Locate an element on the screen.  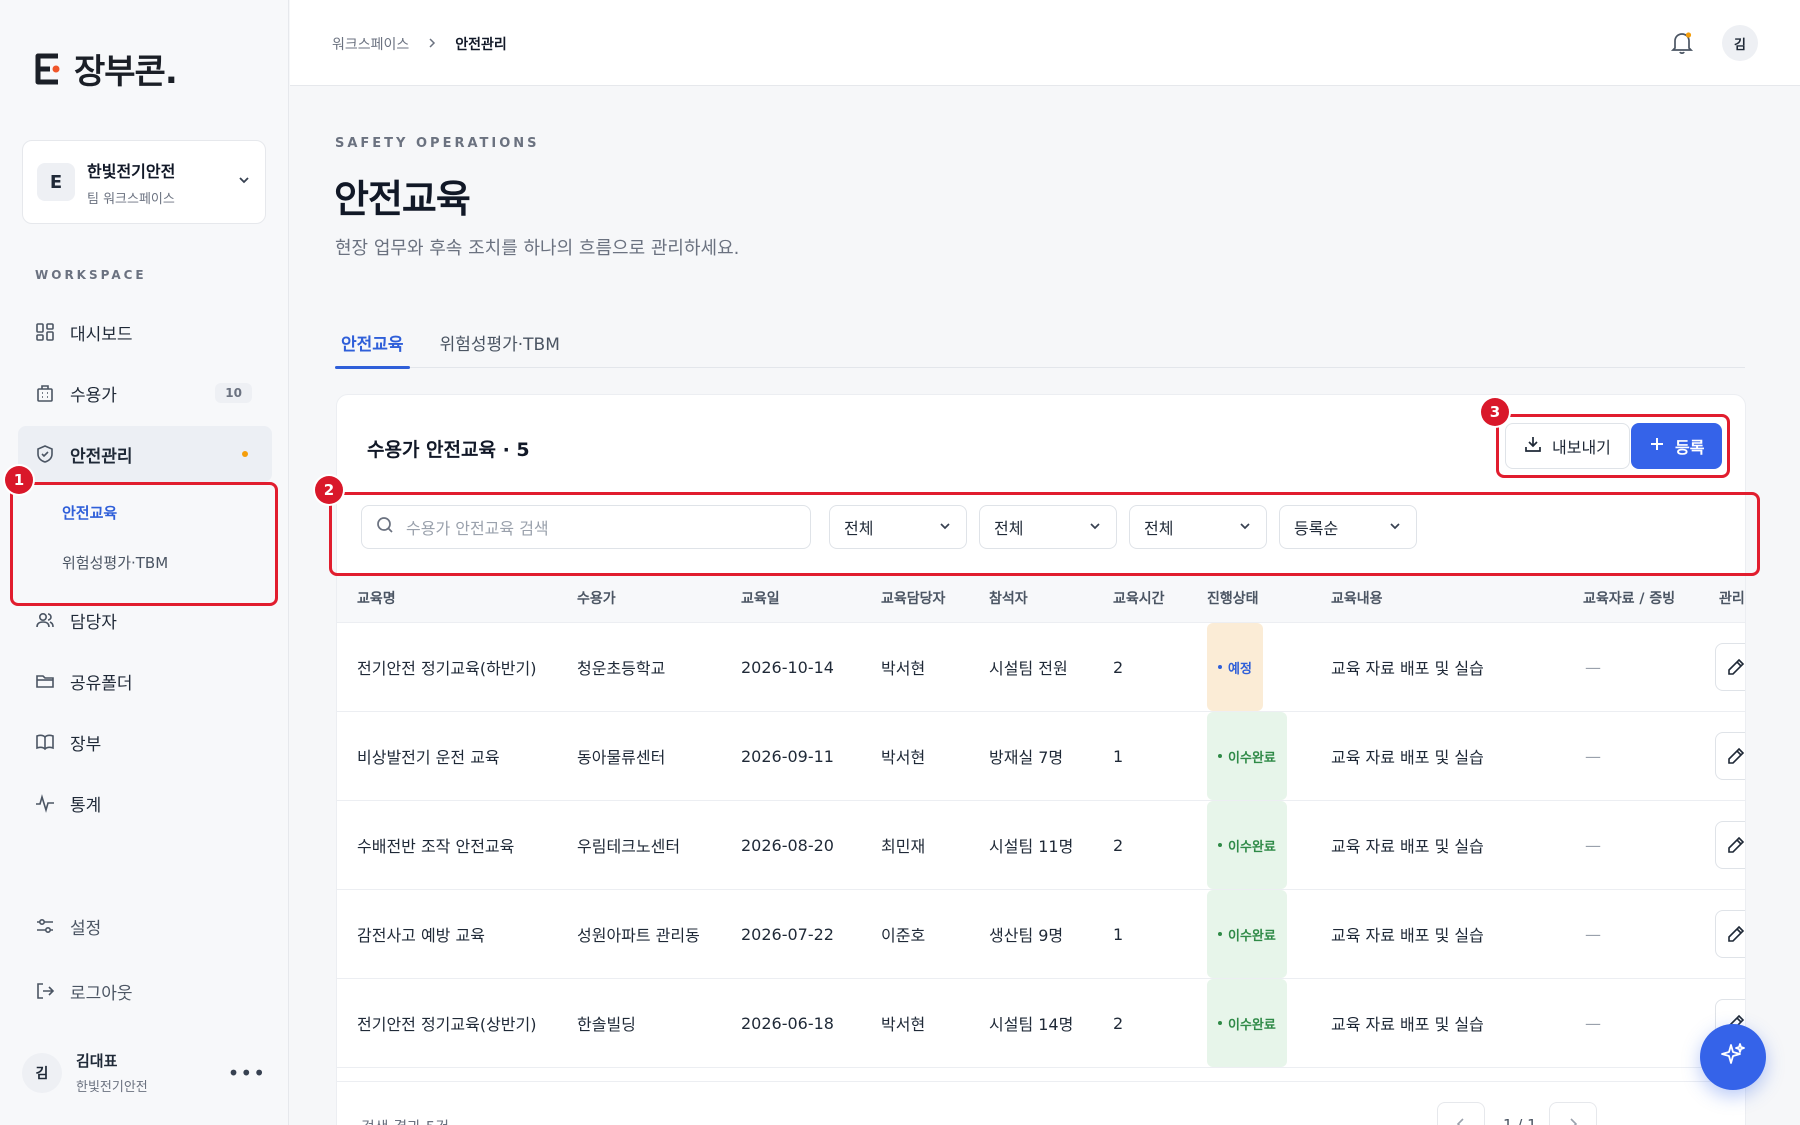
chevron-down-icon is located at coordinates (244, 182).